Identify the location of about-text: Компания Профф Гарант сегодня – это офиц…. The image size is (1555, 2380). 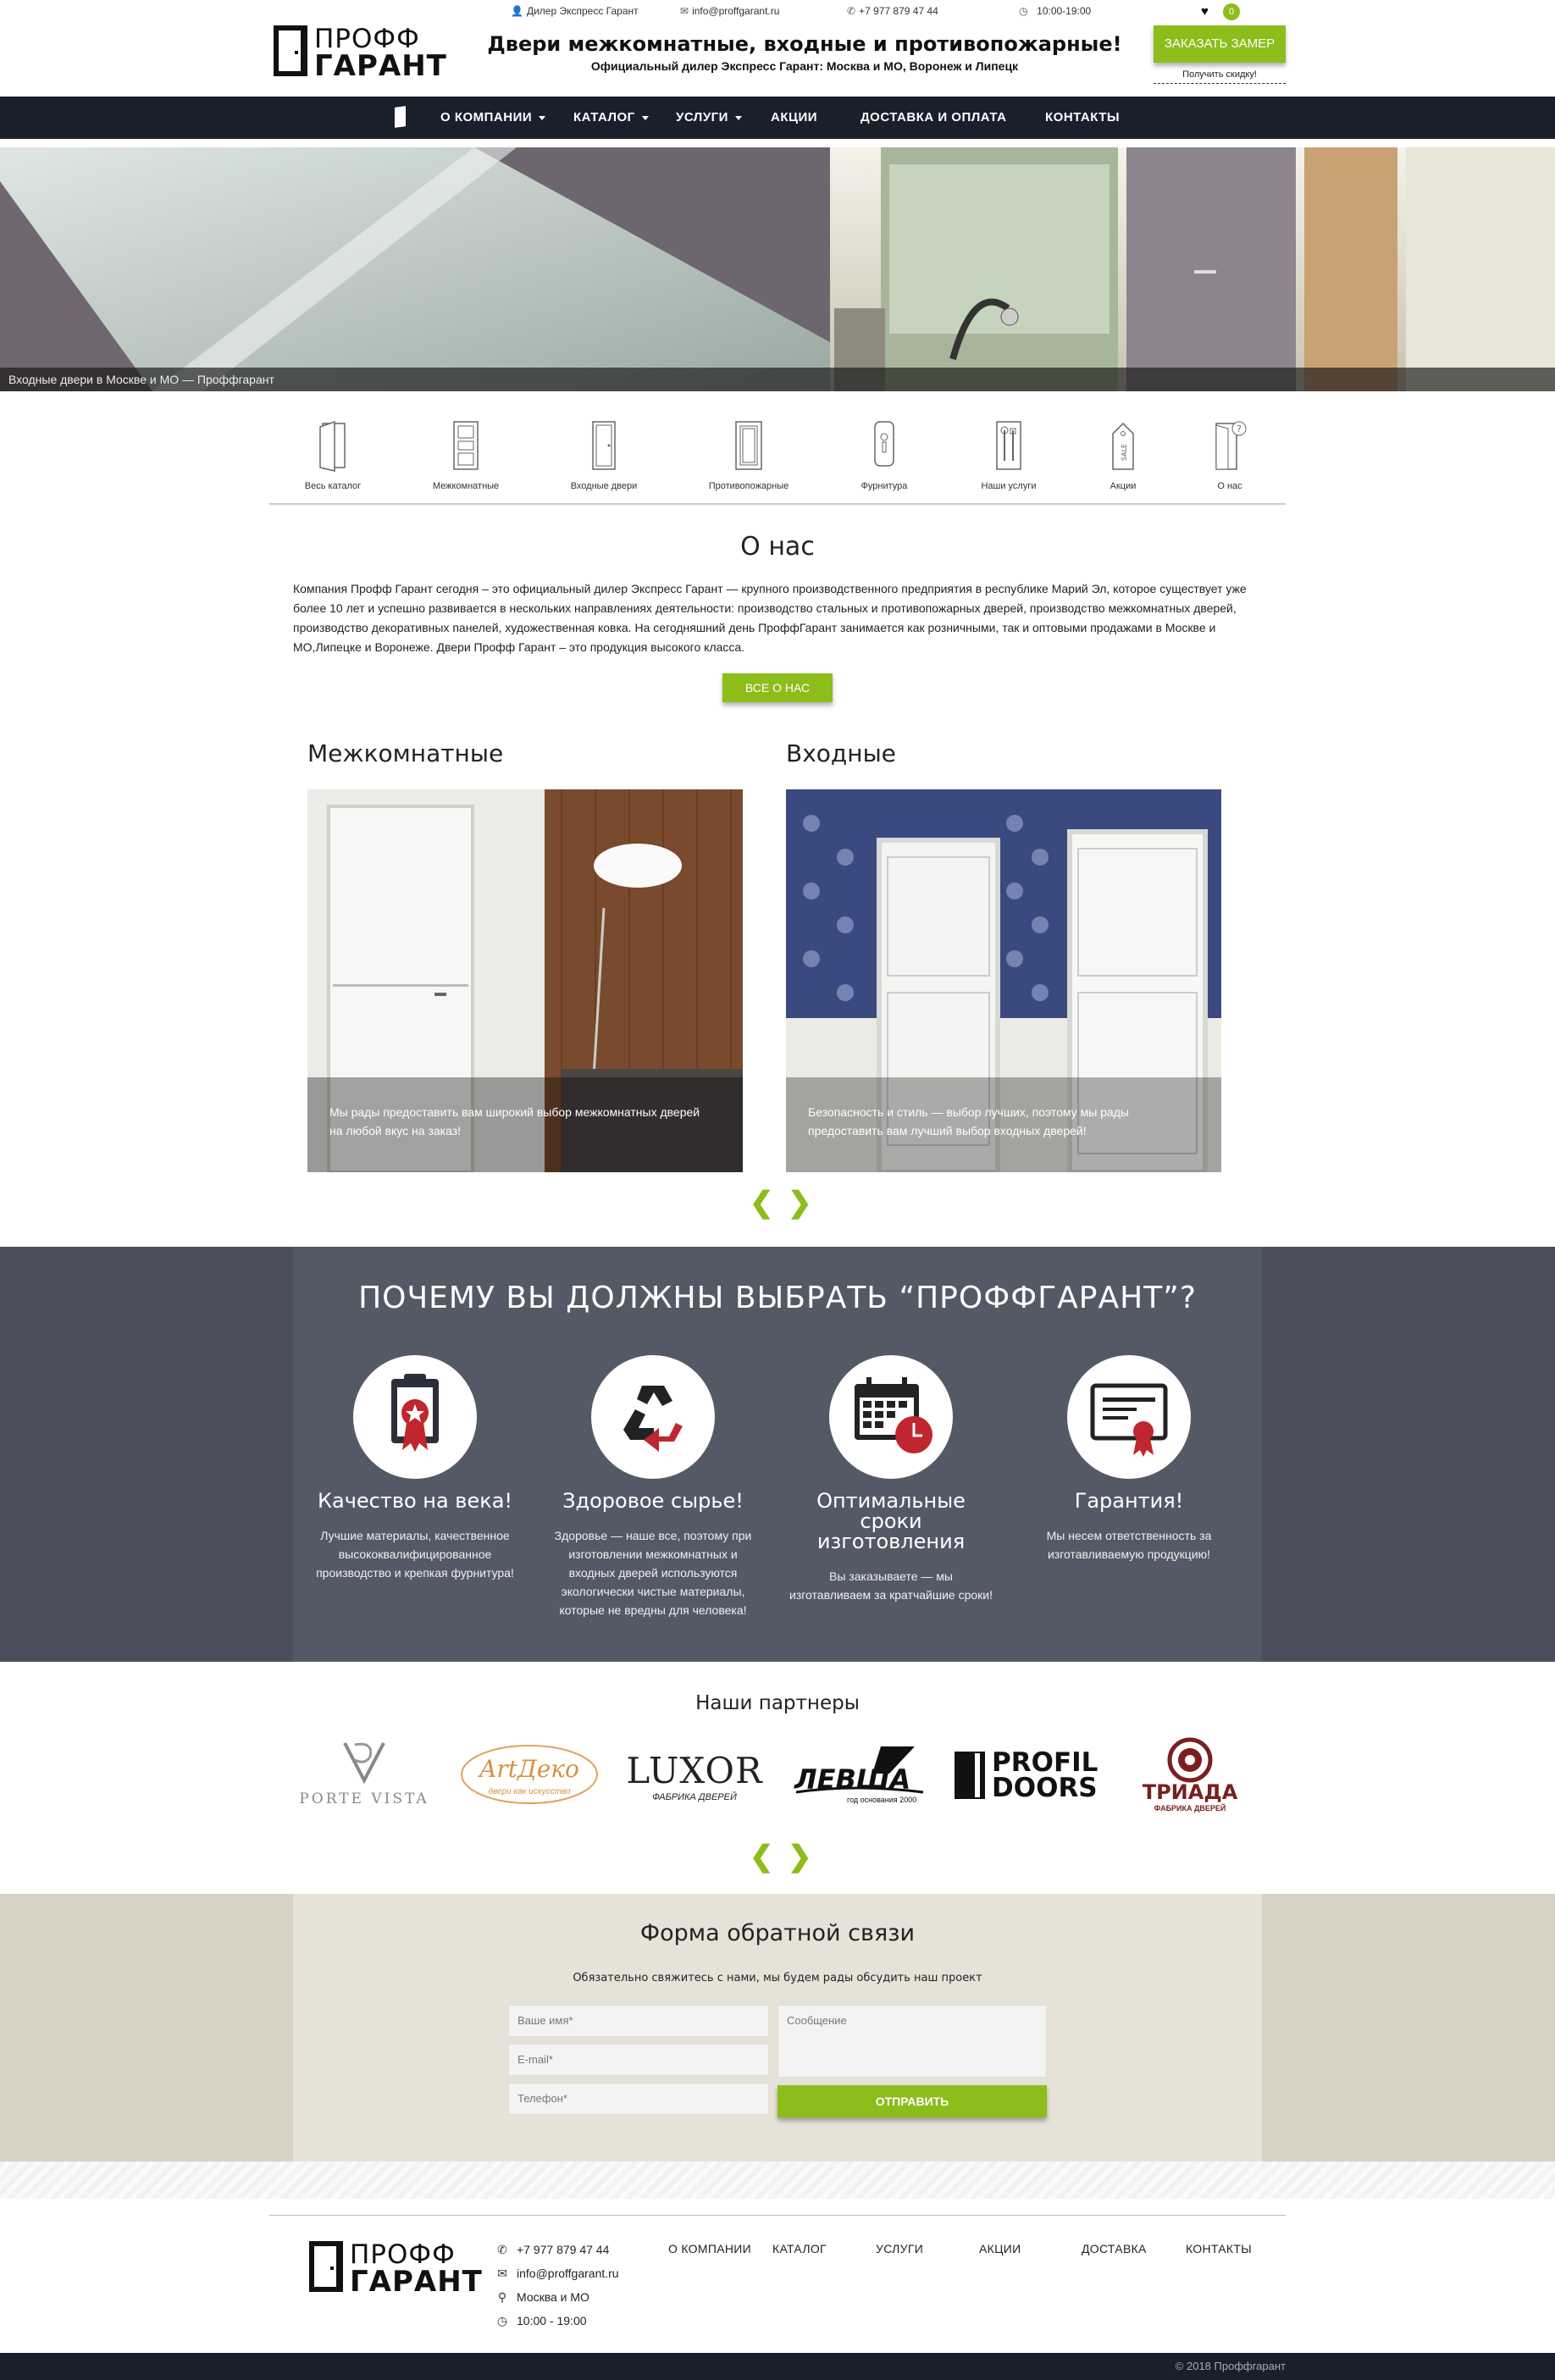
(770, 618).